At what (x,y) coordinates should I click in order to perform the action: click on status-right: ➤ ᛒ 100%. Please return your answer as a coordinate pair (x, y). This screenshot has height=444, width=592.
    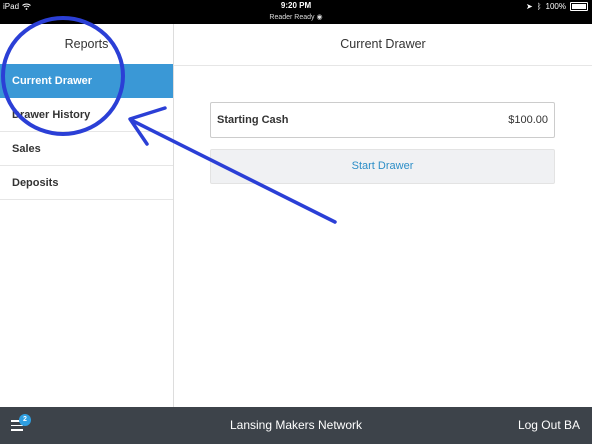
    Looking at the image, I should click on (557, 6).